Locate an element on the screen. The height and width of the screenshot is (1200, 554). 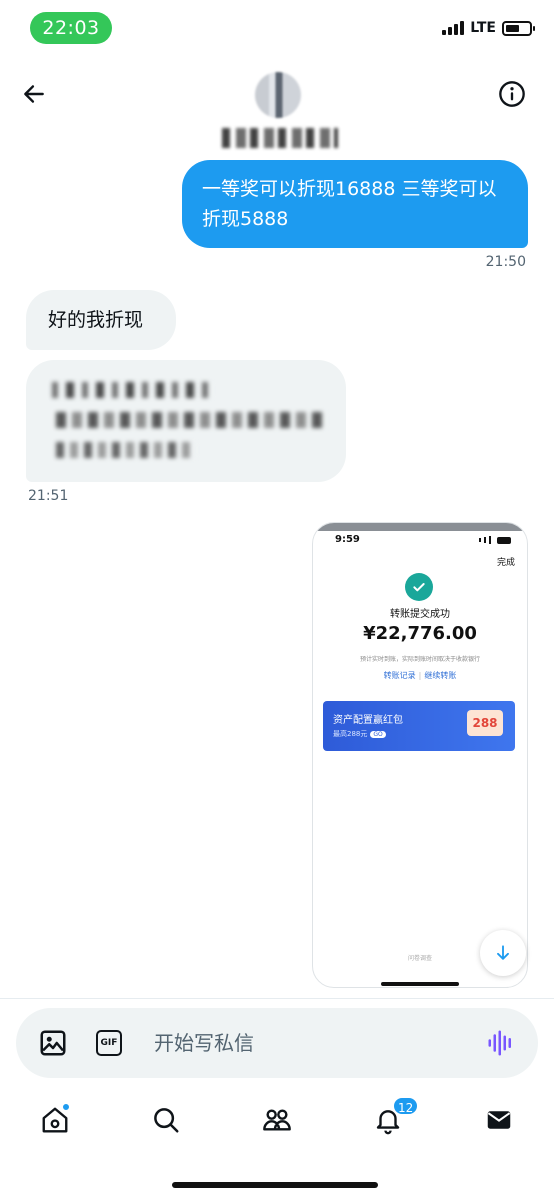
scroll-to-bottom-button is located at coordinates (503, 953).